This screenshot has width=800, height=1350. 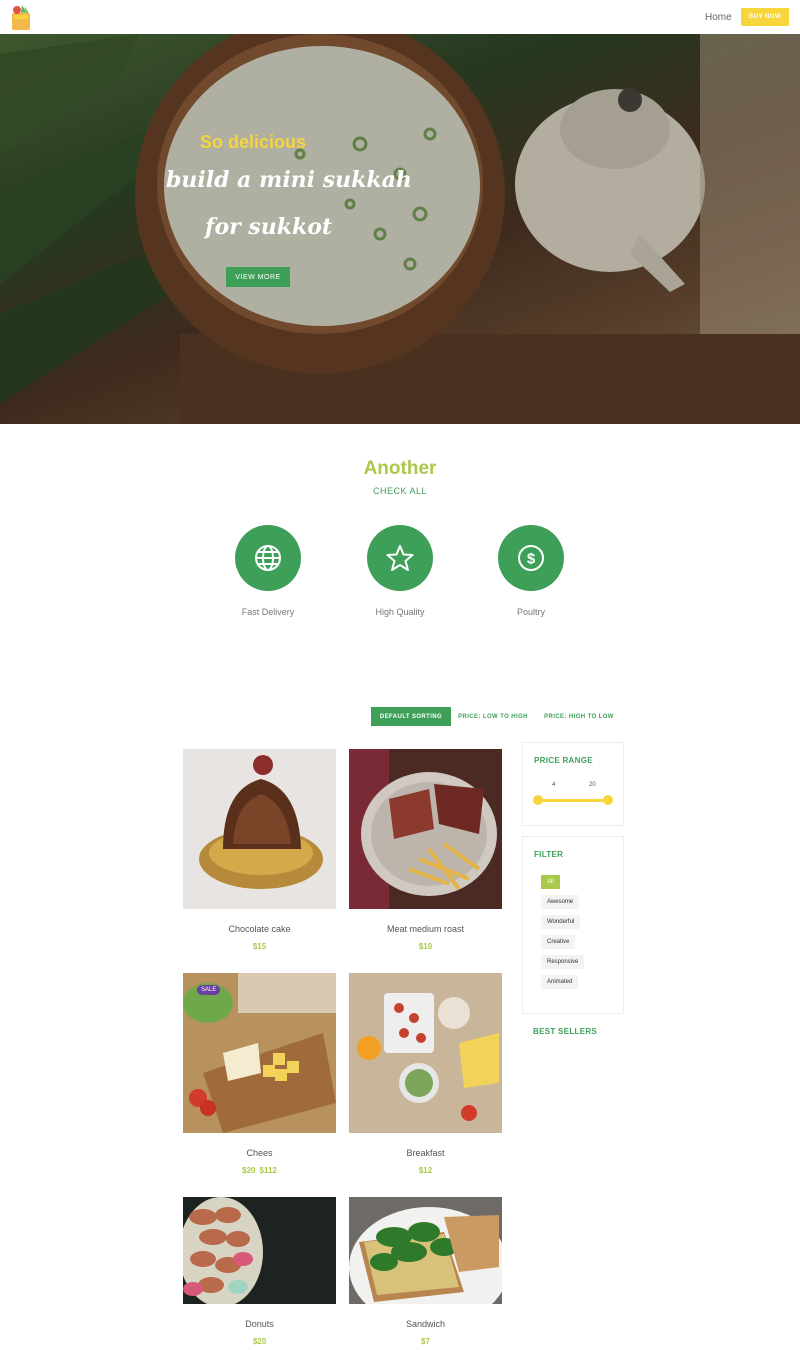 What do you see at coordinates (400, 17) in the screenshot?
I see `top-header: Home BUY NOW` at bounding box center [400, 17].